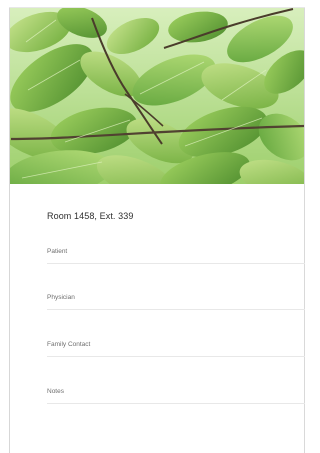 The width and height of the screenshot is (320, 453). Describe the element at coordinates (61, 297) in the screenshot. I see `physician-label: Physician` at that location.